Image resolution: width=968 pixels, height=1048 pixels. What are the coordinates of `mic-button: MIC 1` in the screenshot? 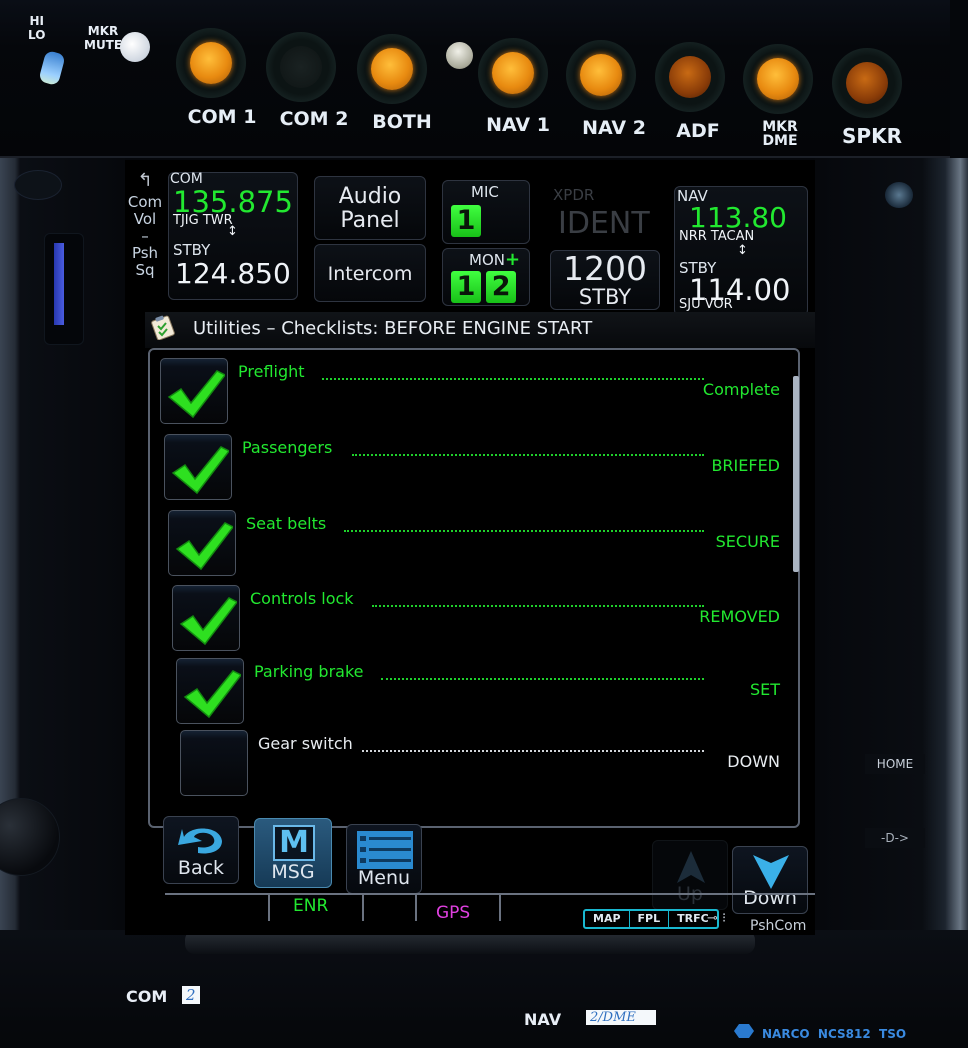 It's located at (486, 212).